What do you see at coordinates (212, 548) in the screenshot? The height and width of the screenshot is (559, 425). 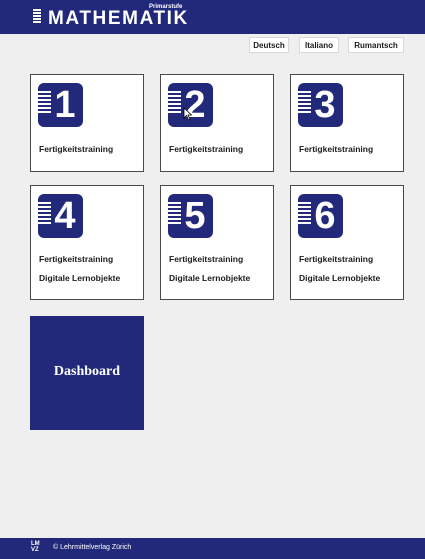 I see `app-footer: LM VZ © Lehrmittelverlag Zürich` at bounding box center [212, 548].